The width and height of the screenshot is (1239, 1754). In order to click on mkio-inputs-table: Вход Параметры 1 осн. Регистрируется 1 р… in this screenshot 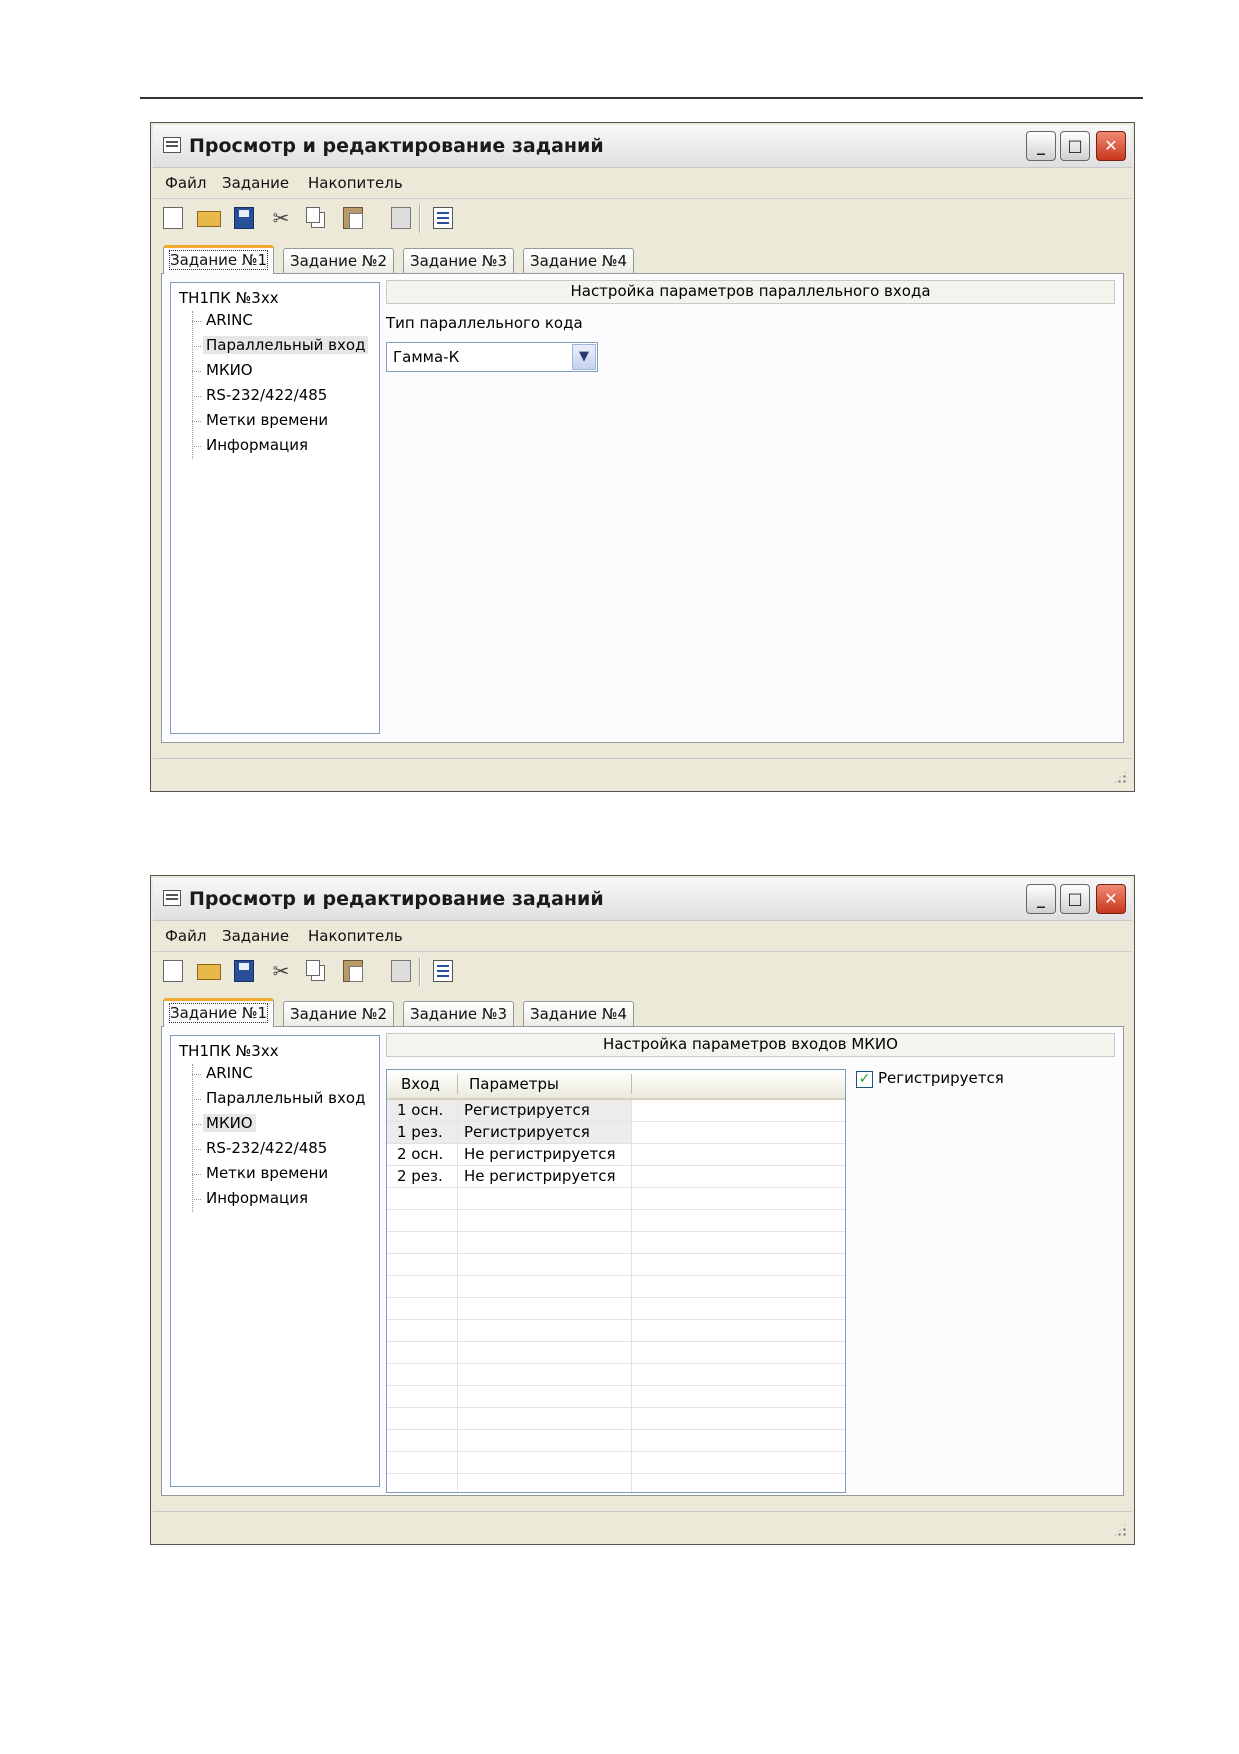, I will do `click(616, 1281)`.